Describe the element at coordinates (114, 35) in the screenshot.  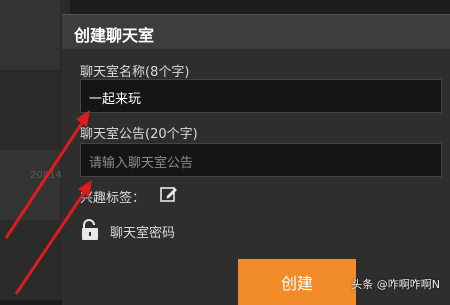
I see `dialog-title: 创建聊天室` at that location.